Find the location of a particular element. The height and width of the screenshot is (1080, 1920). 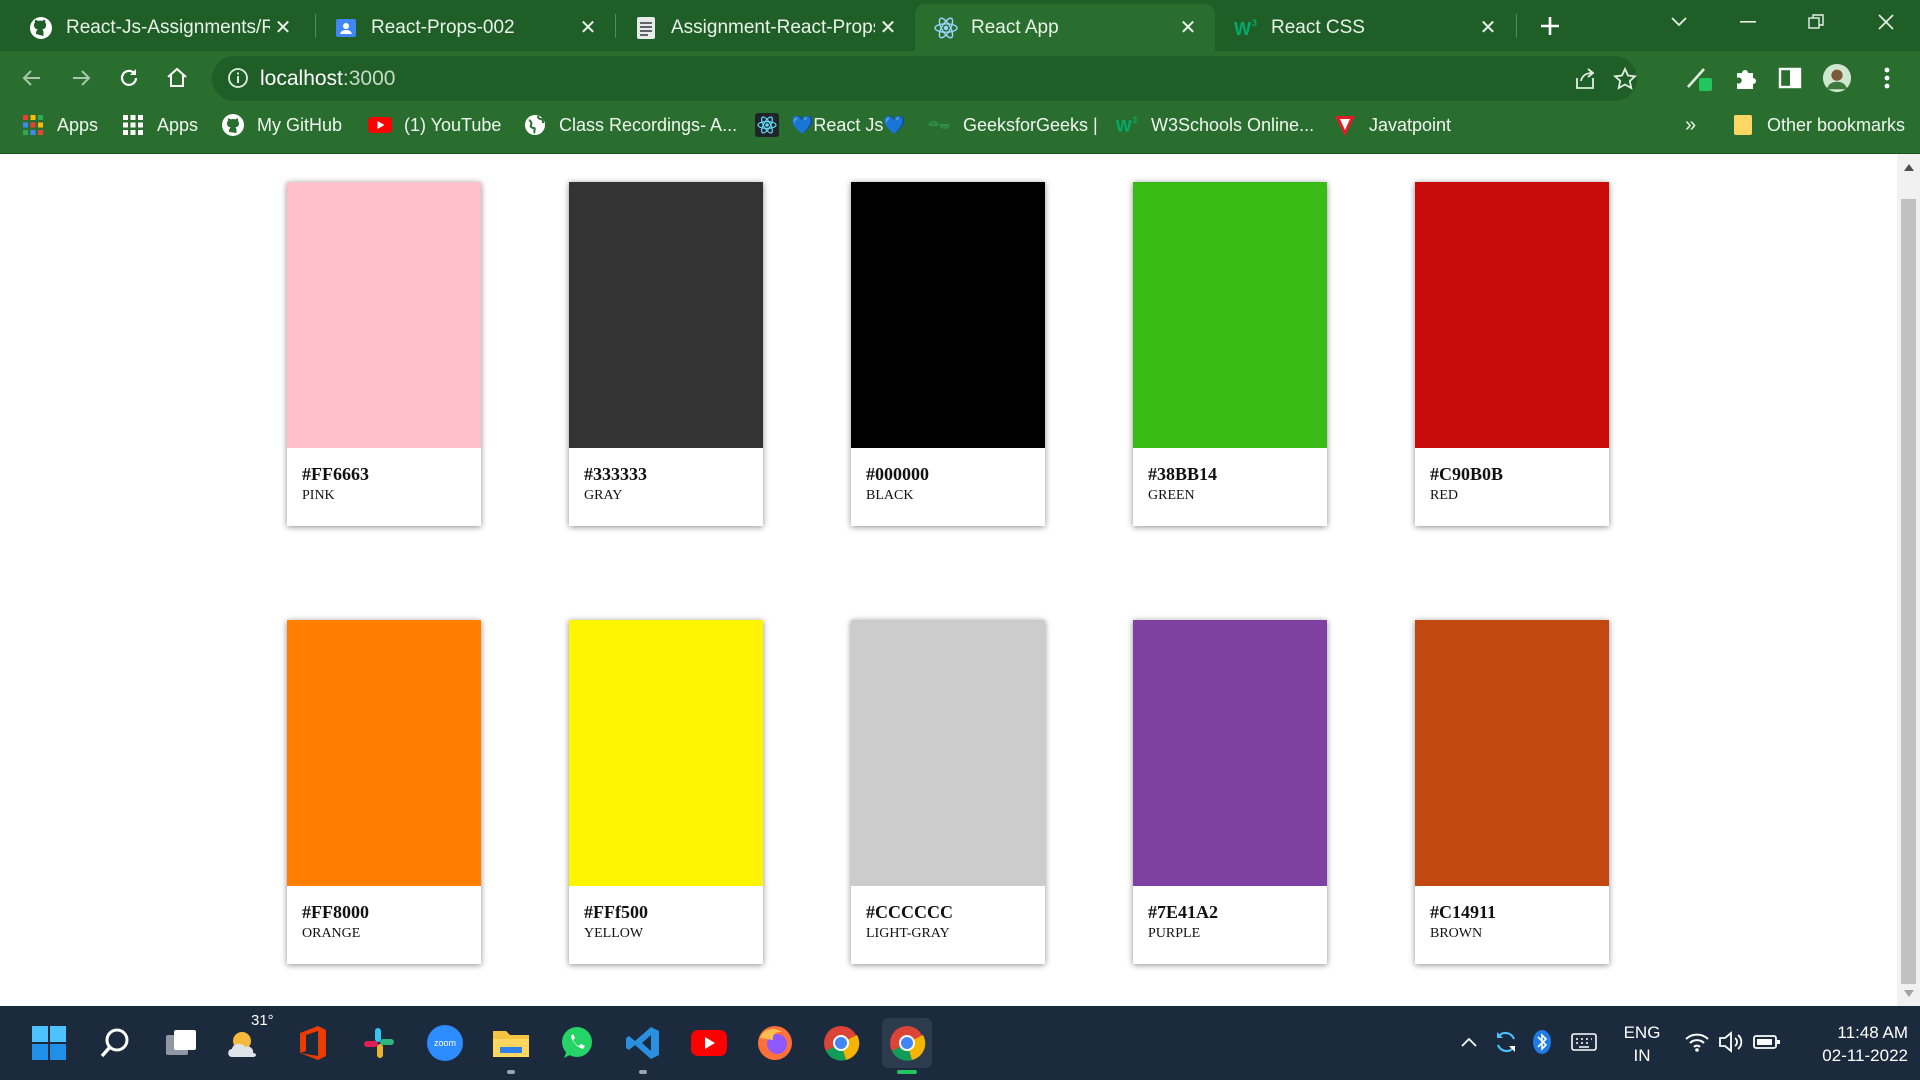

tab-react-props-002: React-Props-002 ✕ is located at coordinates (465, 27).